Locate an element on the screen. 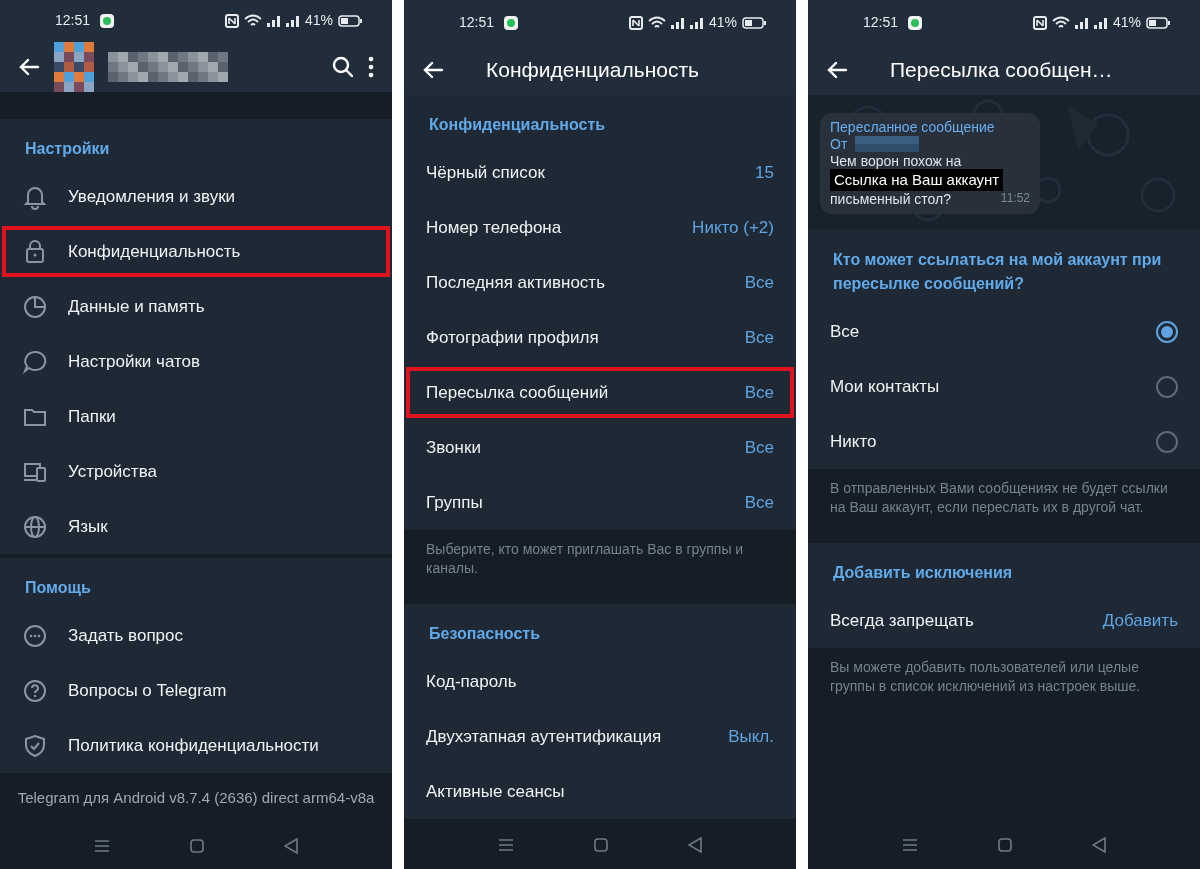 This screenshot has height=869, width=1200. message-text: Чем ворон похож на is located at coordinates (896, 161).